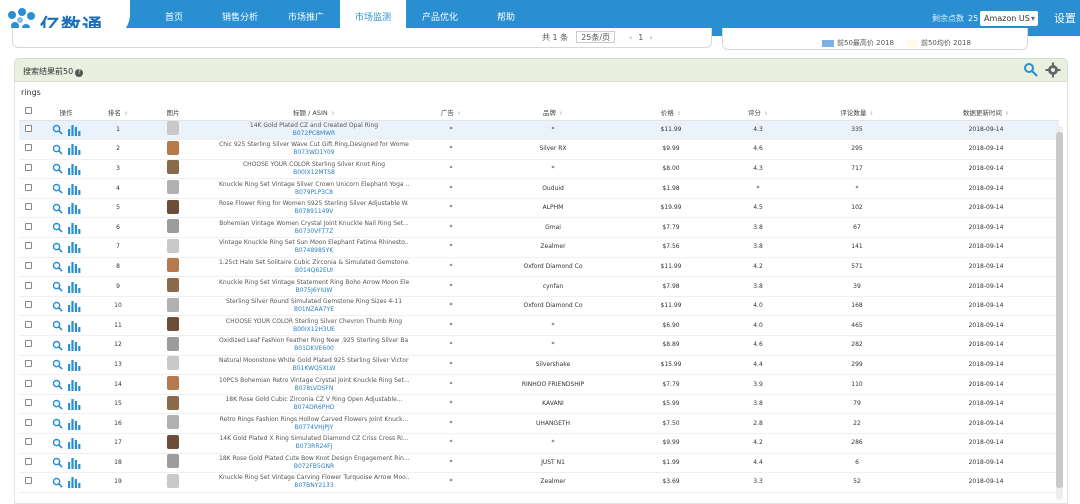 This screenshot has height=504, width=1080. What do you see at coordinates (857, 112) in the screenshot?
I see `col-reviews: 评论数量 ⇕` at bounding box center [857, 112].